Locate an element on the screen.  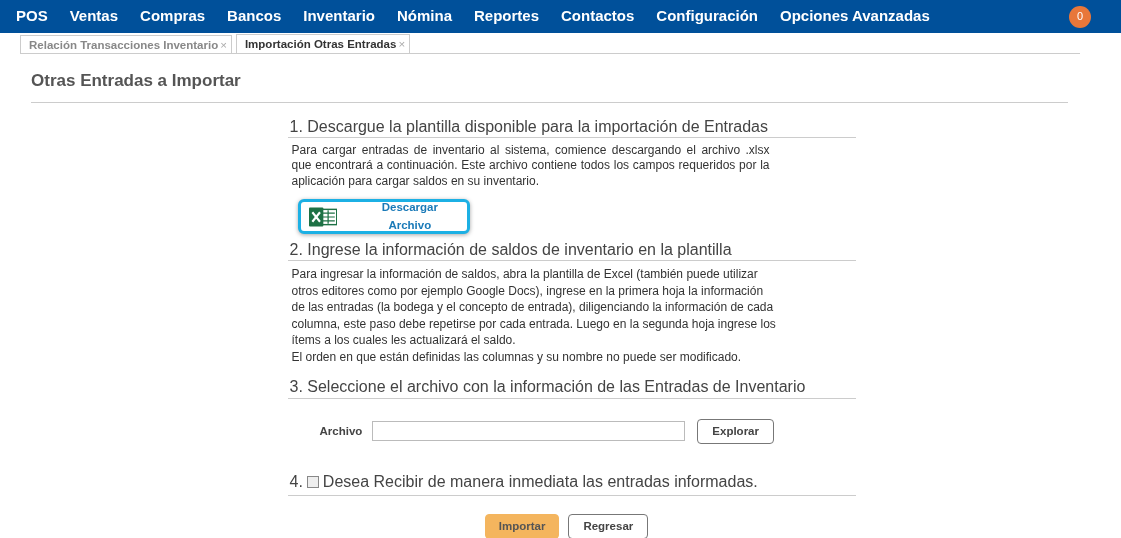
import-button: Importar is located at coordinates (522, 525).